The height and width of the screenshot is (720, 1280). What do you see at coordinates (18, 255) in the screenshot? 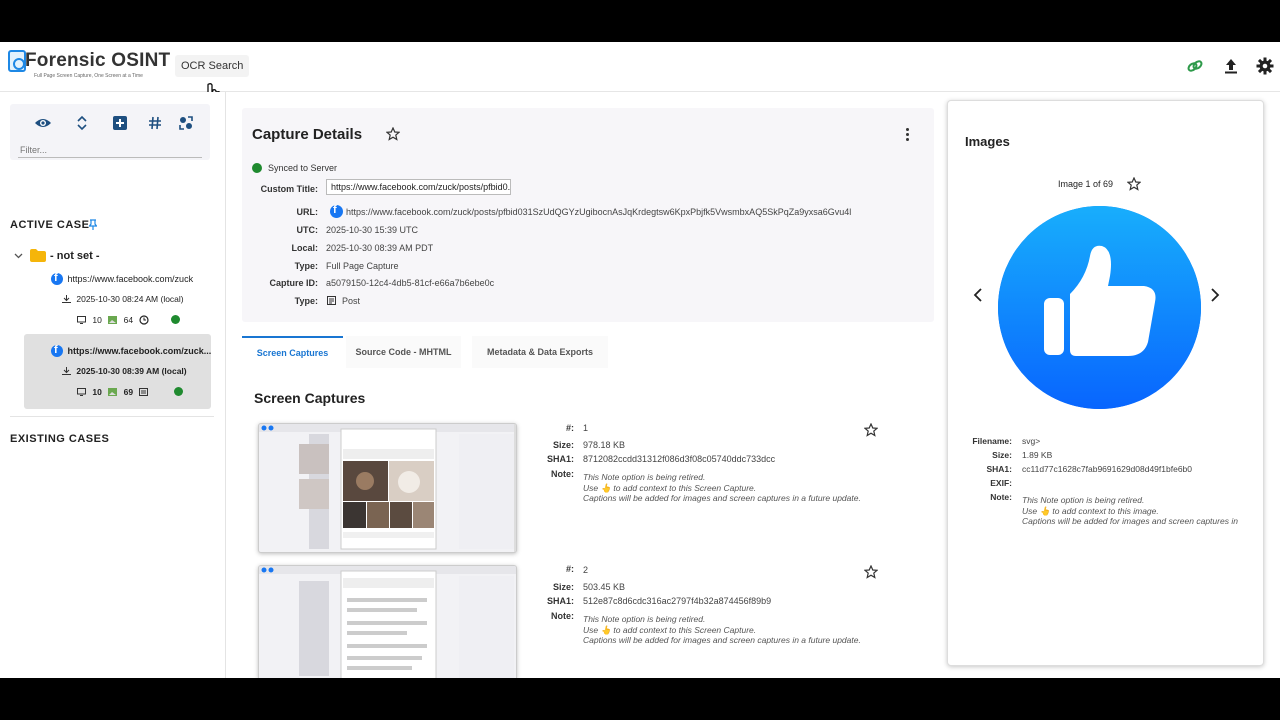
I see `chevron-down-icon` at bounding box center [18, 255].